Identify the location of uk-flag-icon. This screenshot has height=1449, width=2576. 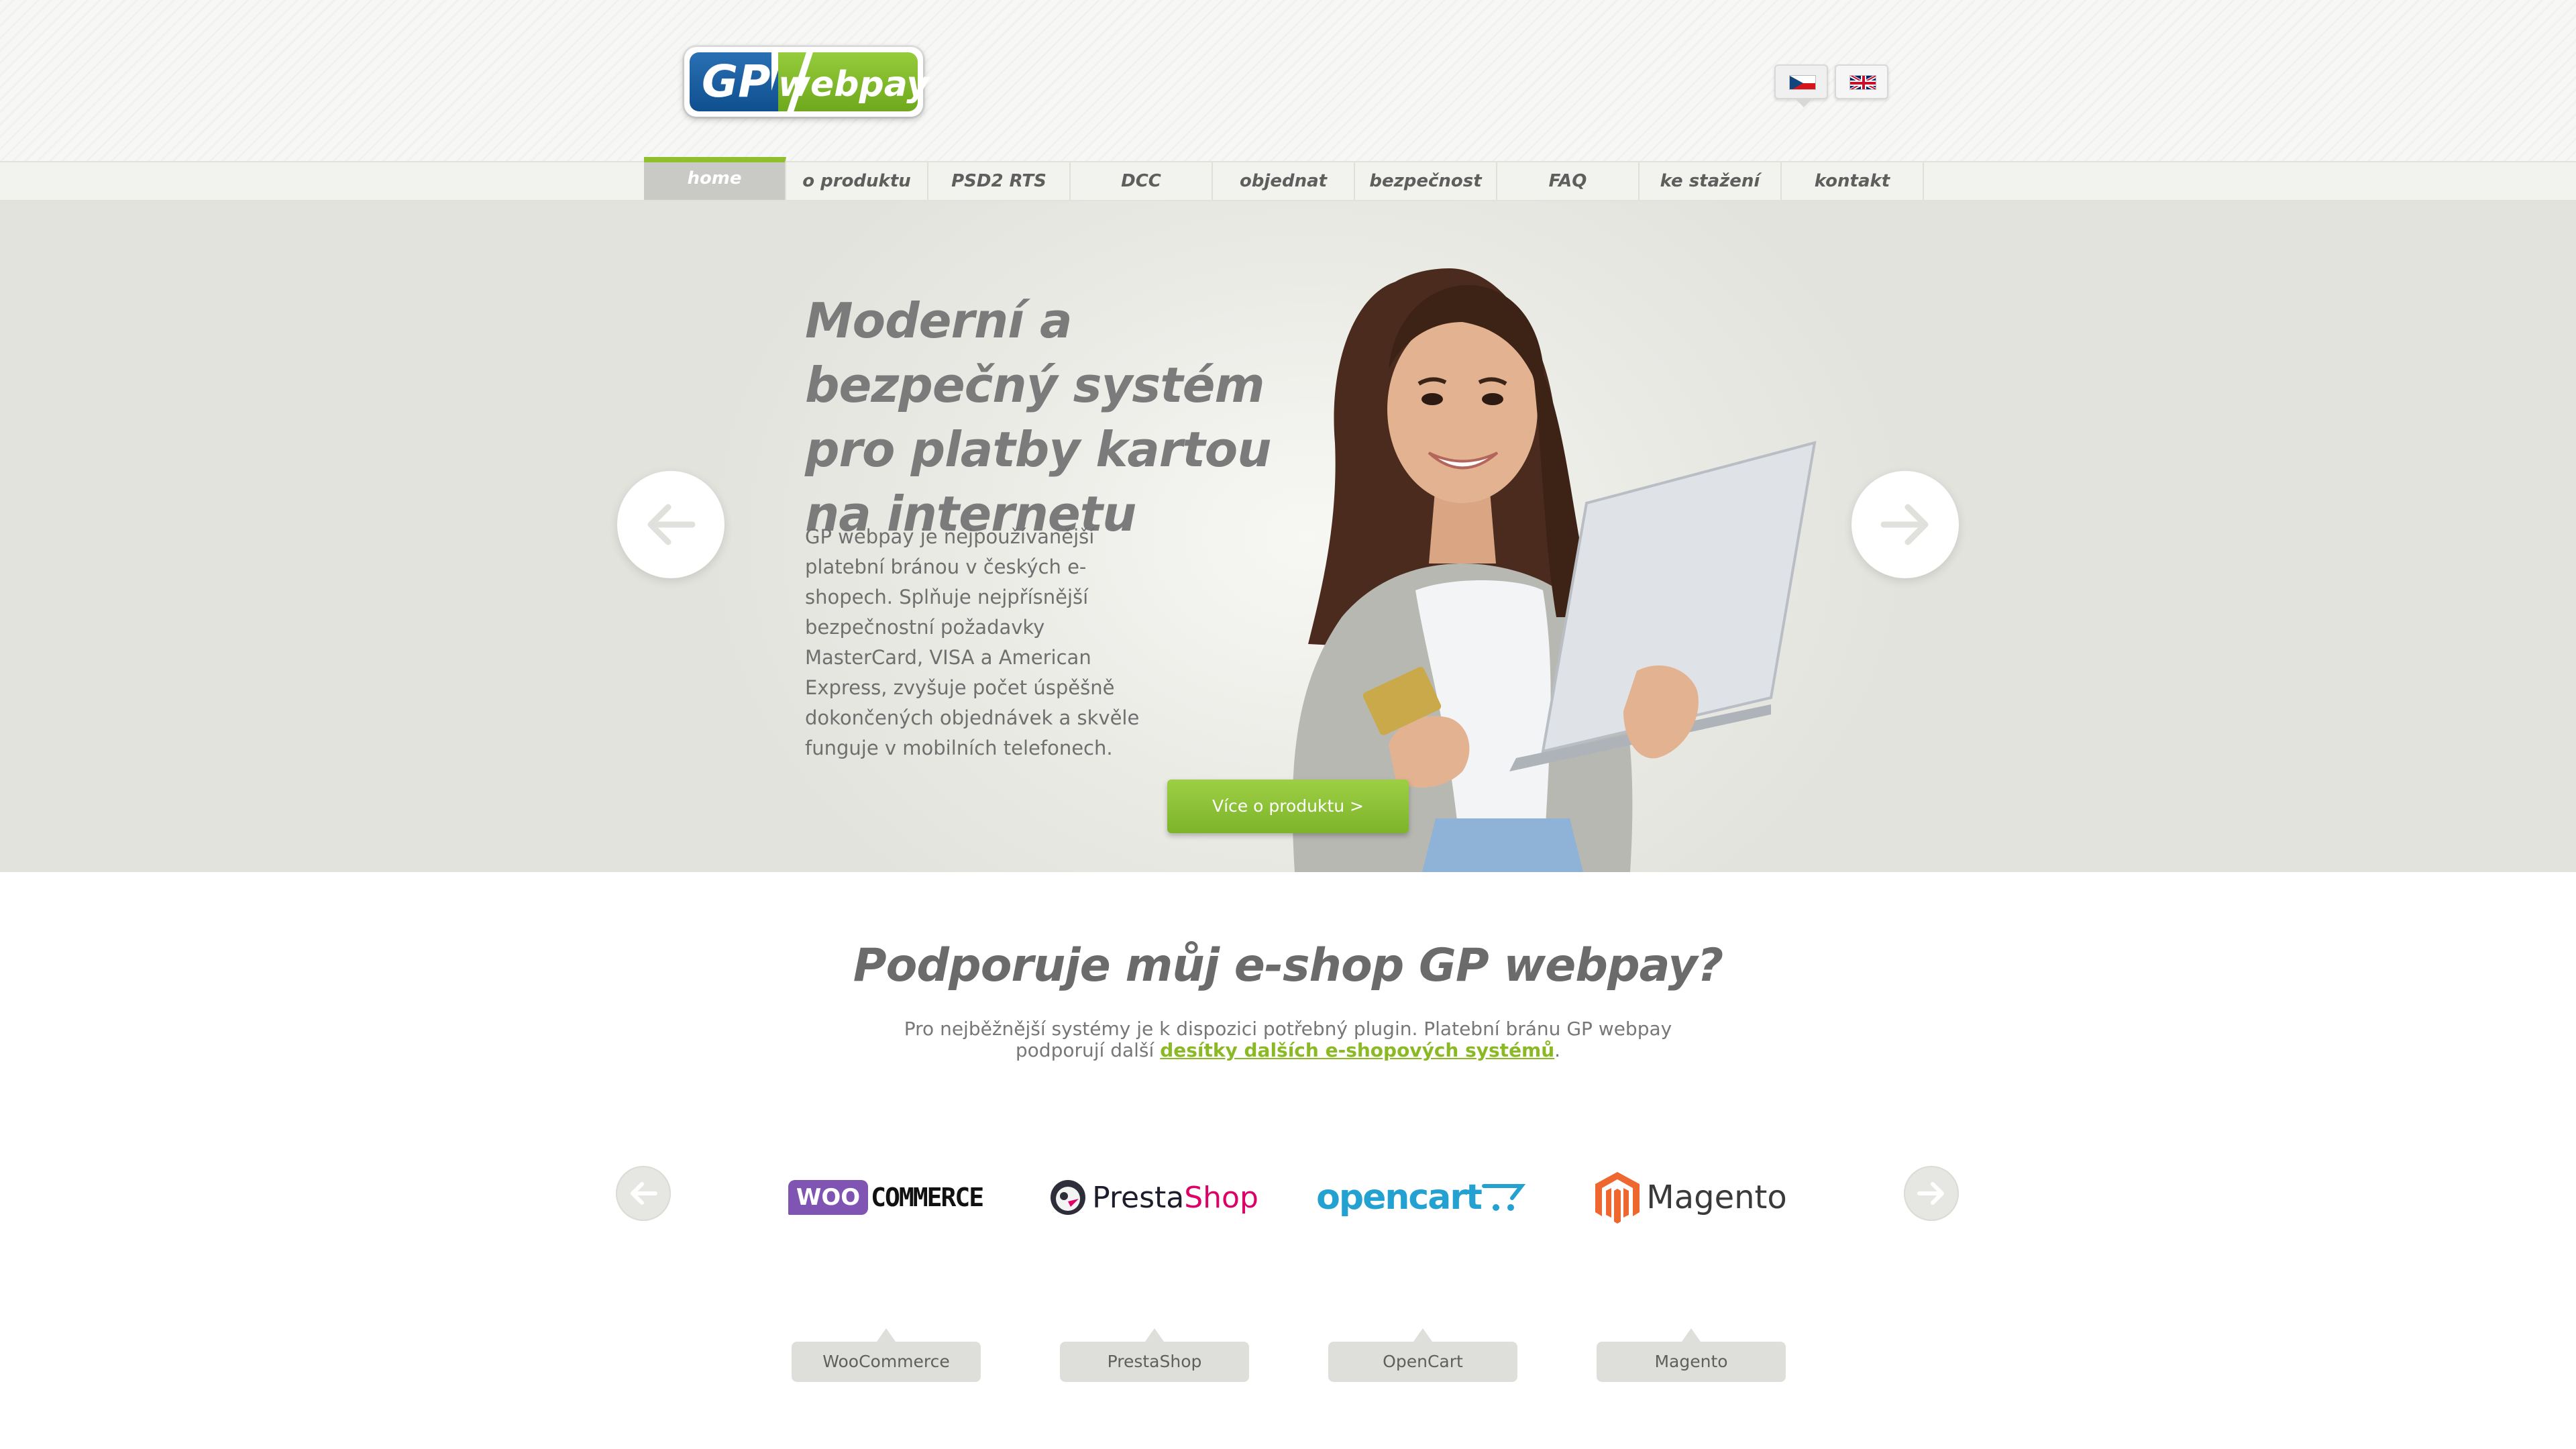
(1862, 82).